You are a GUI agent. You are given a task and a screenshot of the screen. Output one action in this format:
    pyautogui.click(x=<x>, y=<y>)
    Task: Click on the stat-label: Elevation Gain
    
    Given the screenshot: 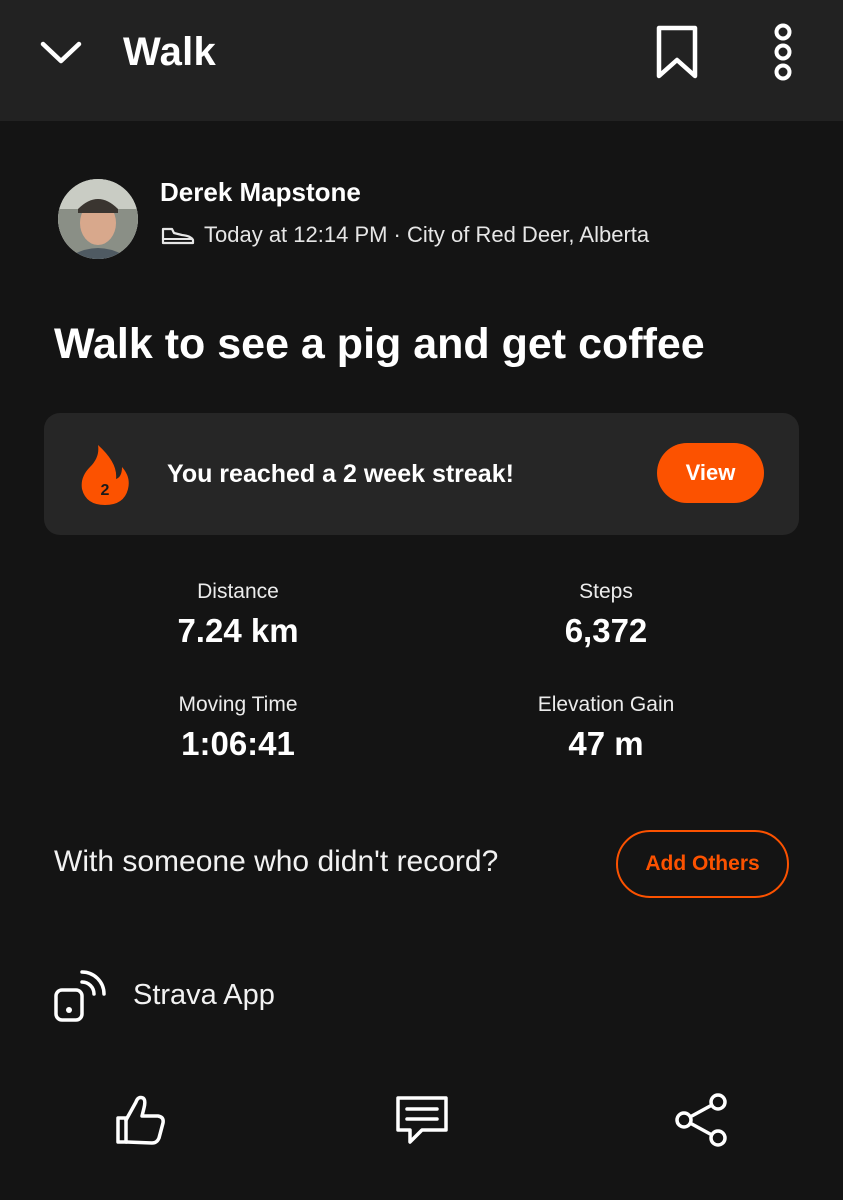 What is the action you would take?
    pyautogui.click(x=606, y=704)
    